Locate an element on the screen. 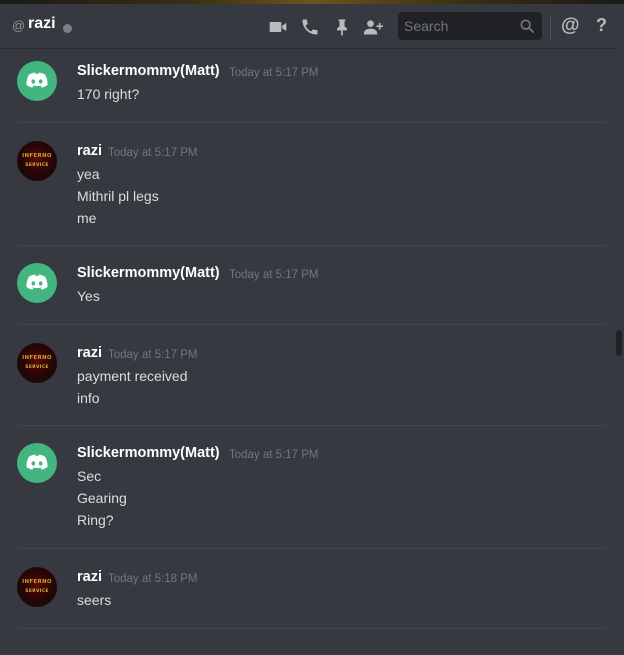 The height and width of the screenshot is (655, 624). add-friend-icon is located at coordinates (373, 27).